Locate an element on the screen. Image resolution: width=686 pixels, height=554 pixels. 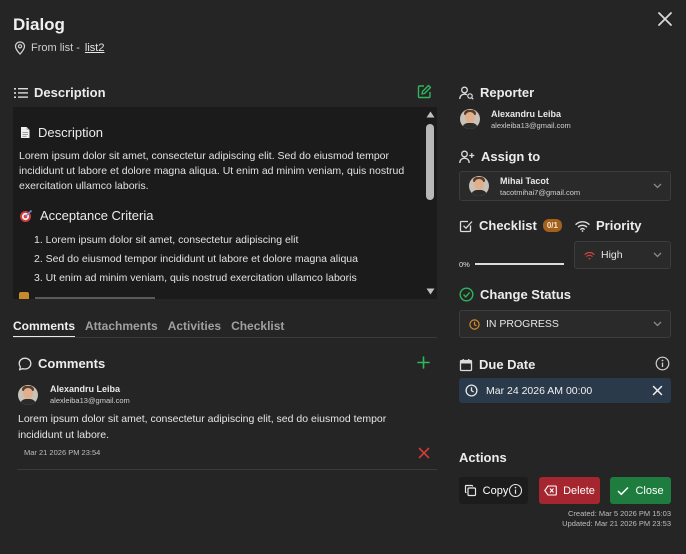
description-section-header: Description is located at coordinates (60, 92).